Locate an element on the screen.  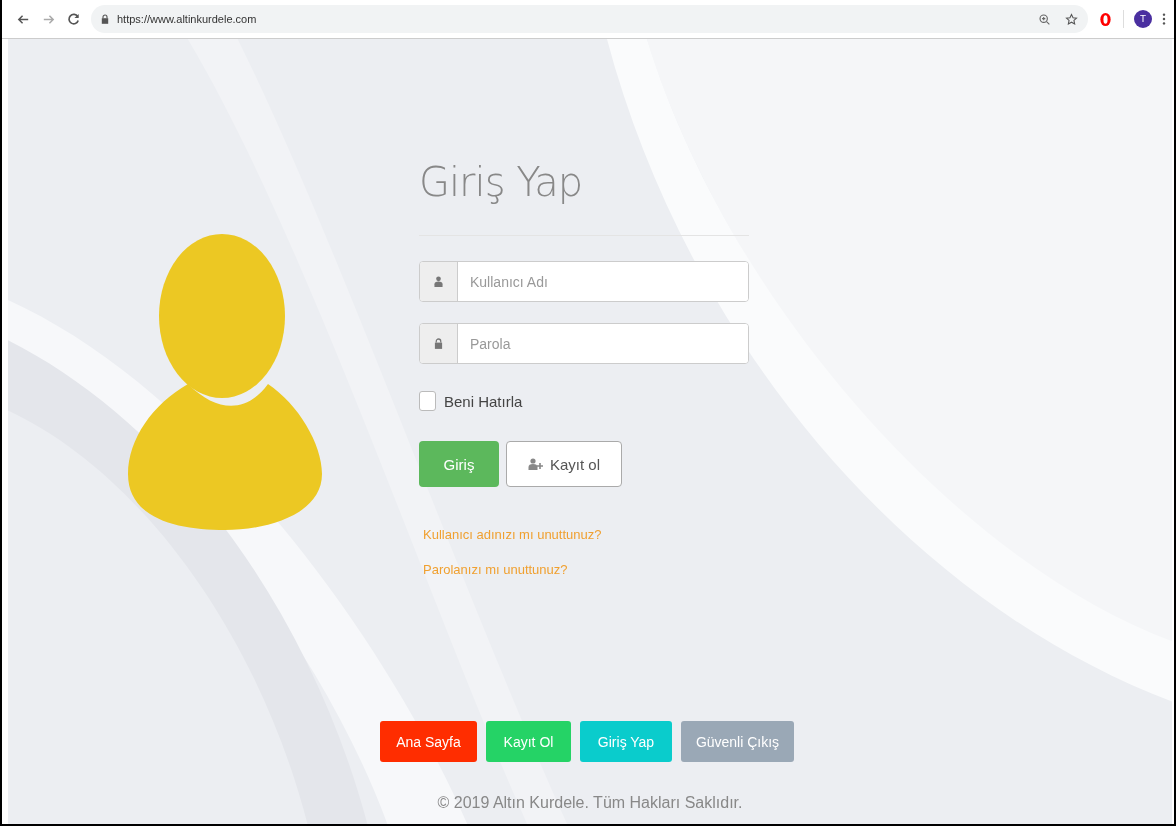
username-field: Kullanıcı Adı is located at coordinates (584, 281).